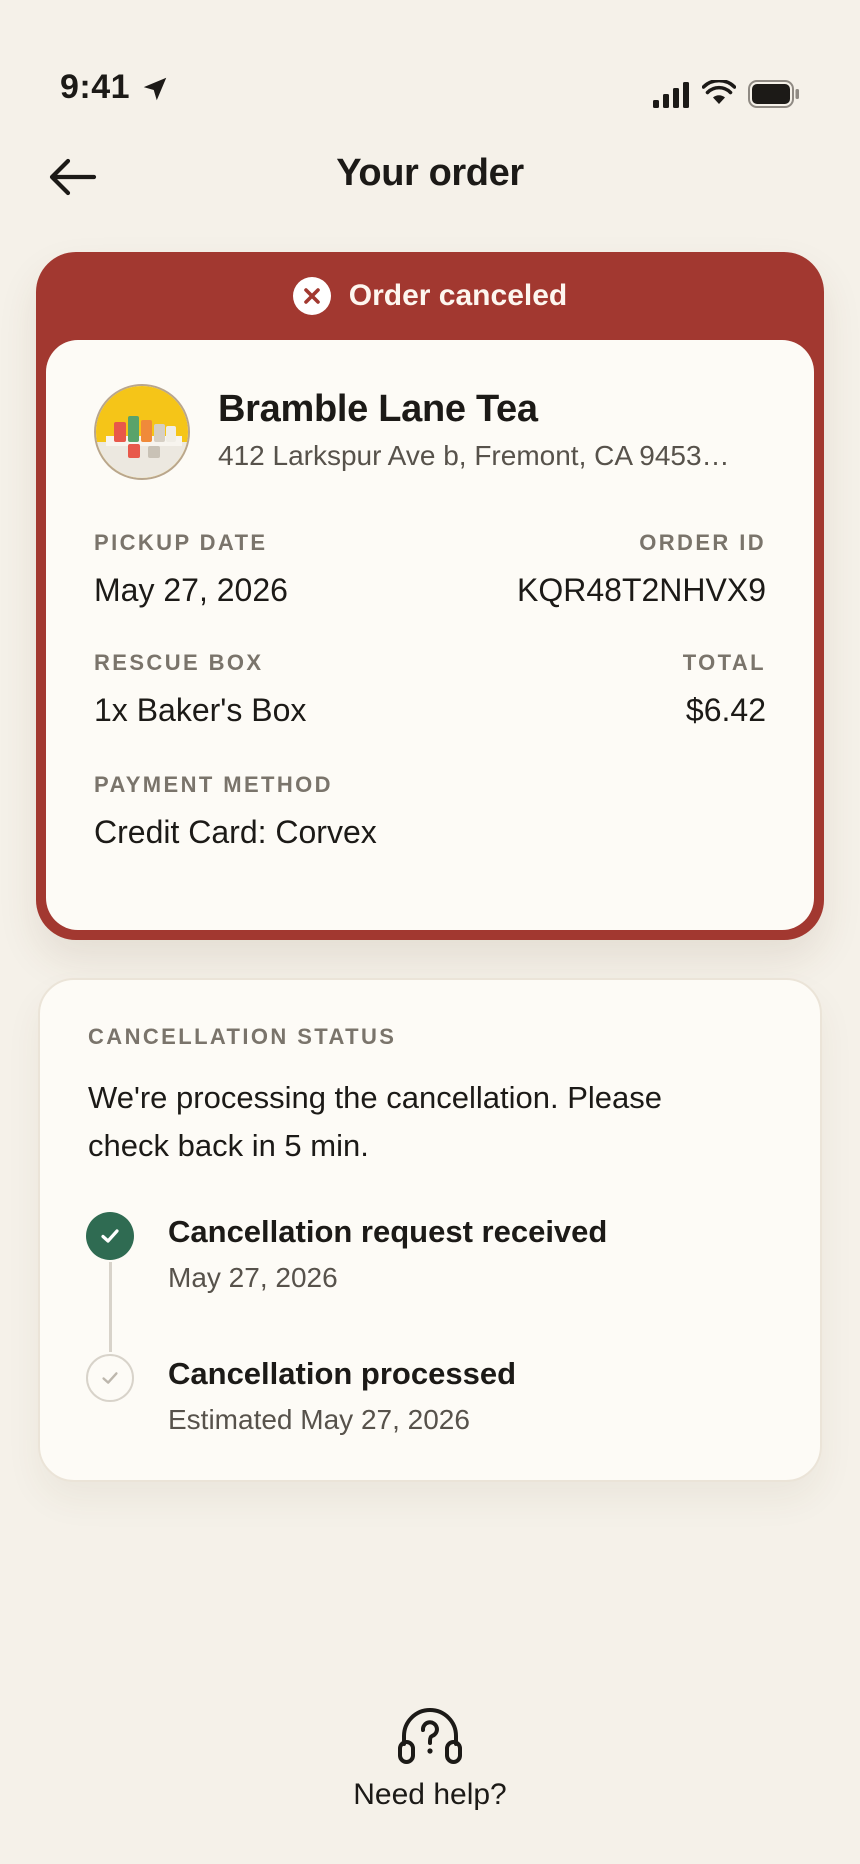 The width and height of the screenshot is (860, 1864). I want to click on headset-question-icon, so click(430, 1734).